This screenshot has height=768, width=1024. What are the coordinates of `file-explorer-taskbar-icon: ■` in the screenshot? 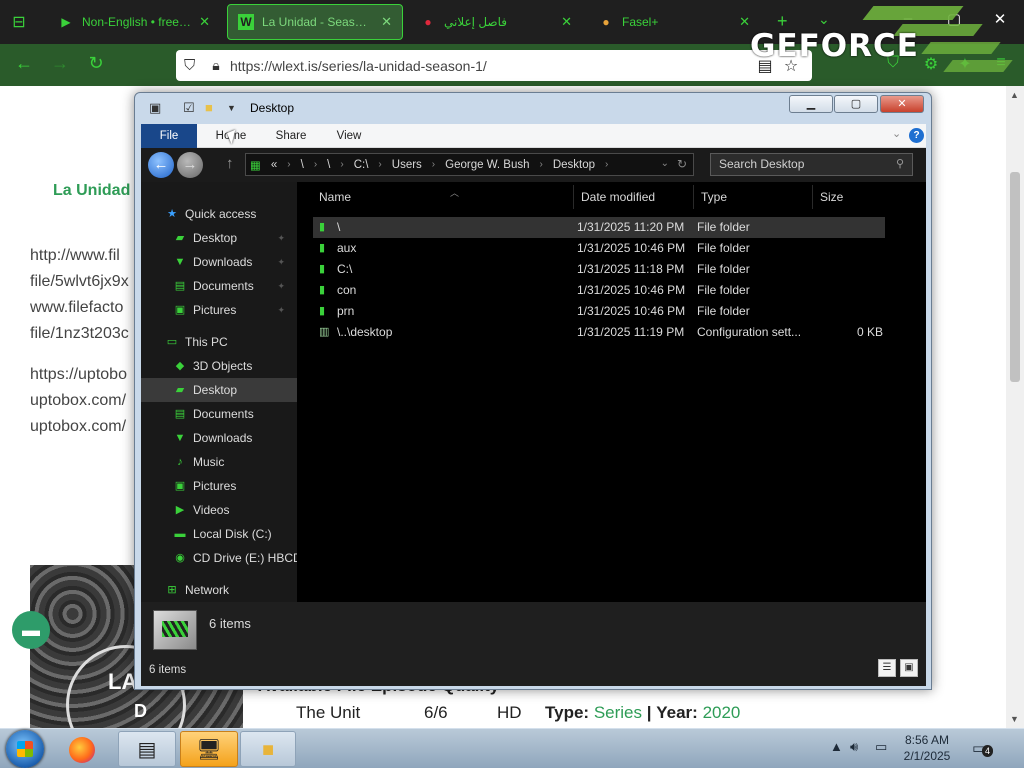 It's located at (268, 749).